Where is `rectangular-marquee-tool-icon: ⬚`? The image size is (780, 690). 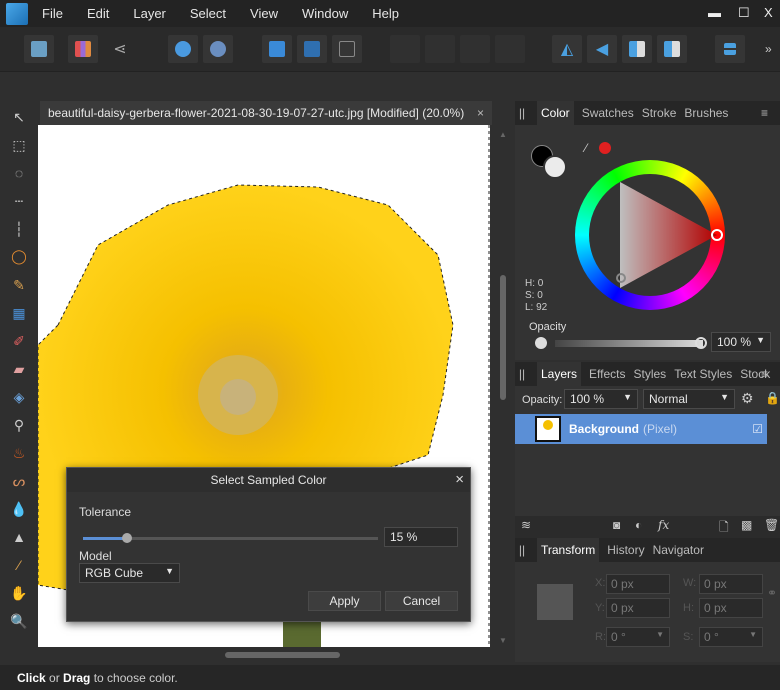
rectangular-marquee-tool-icon: ⬚ is located at coordinates (19, 145).